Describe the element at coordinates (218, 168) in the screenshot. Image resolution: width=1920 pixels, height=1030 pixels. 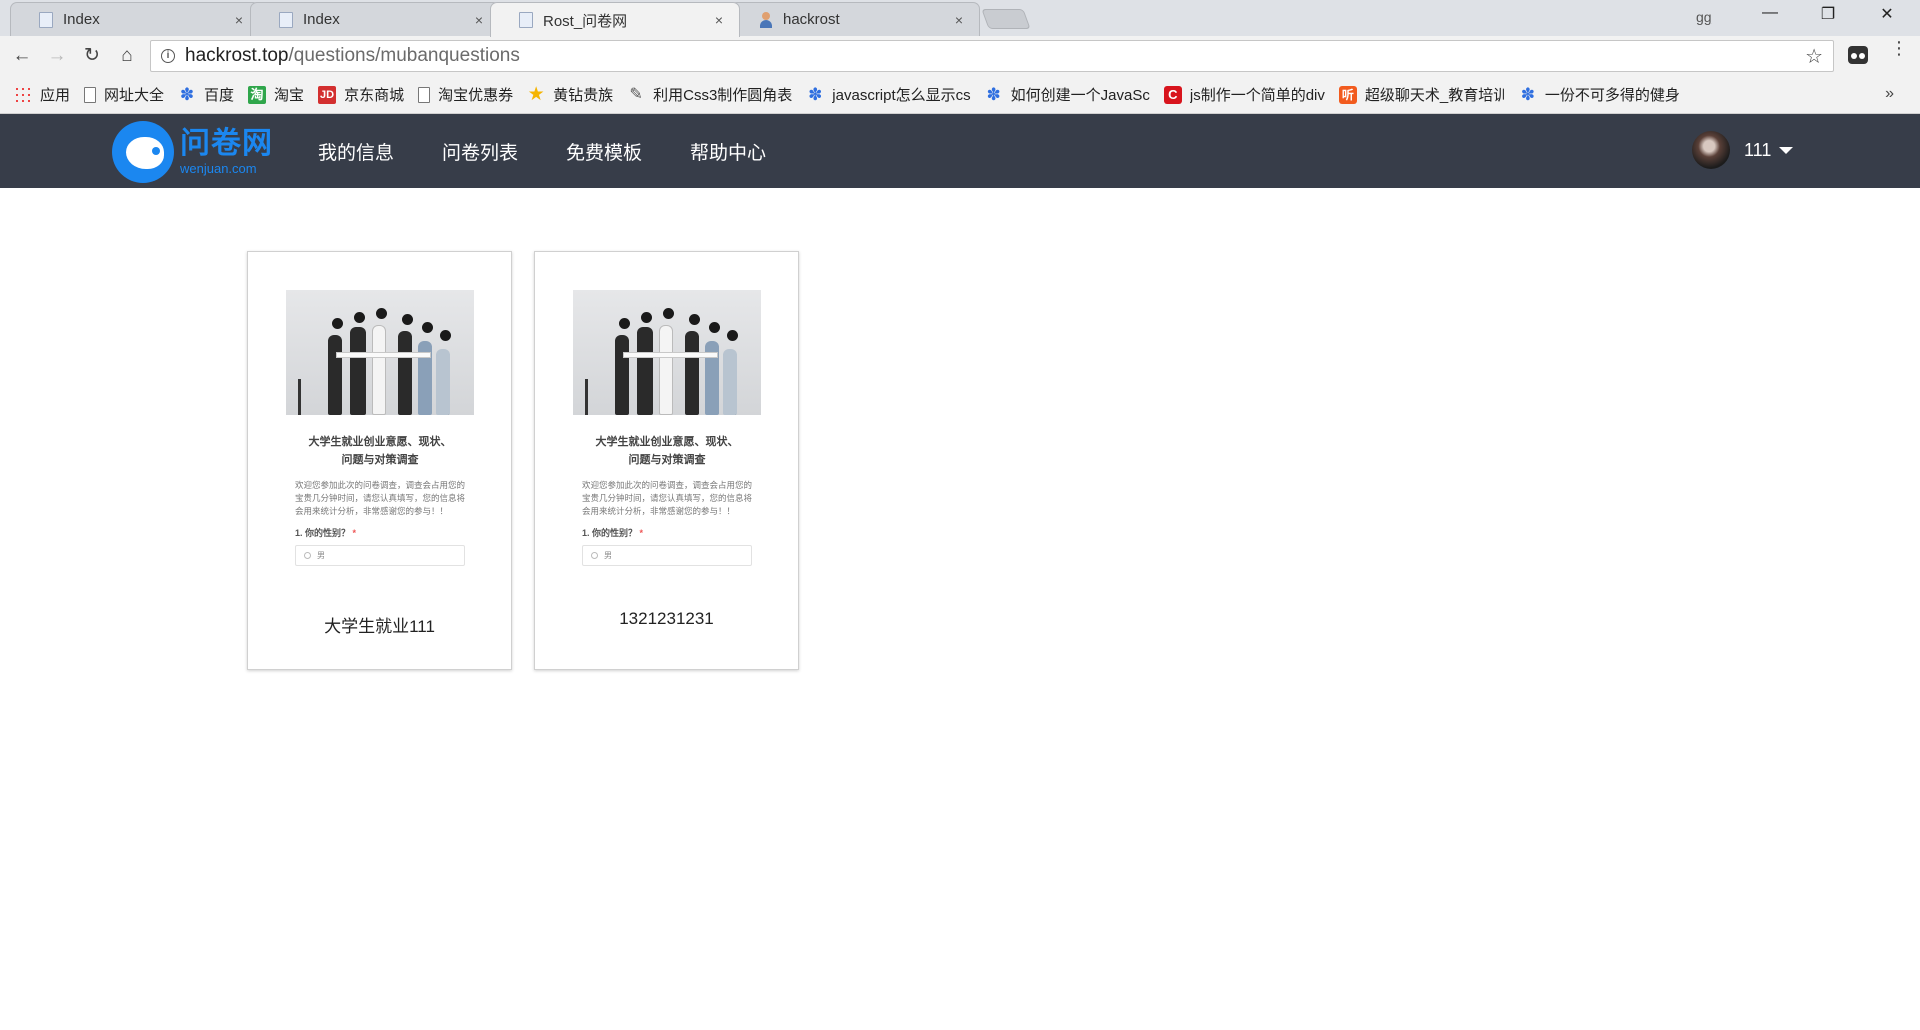
I see `logo-domain: wenjuan.com` at that location.